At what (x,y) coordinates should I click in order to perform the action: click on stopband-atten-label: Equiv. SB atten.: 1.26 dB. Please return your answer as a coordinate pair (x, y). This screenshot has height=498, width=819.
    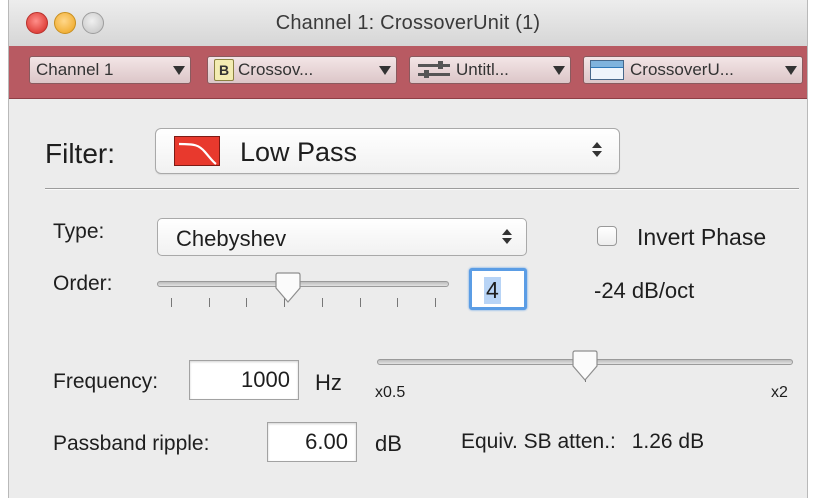
    Looking at the image, I should click on (582, 442).